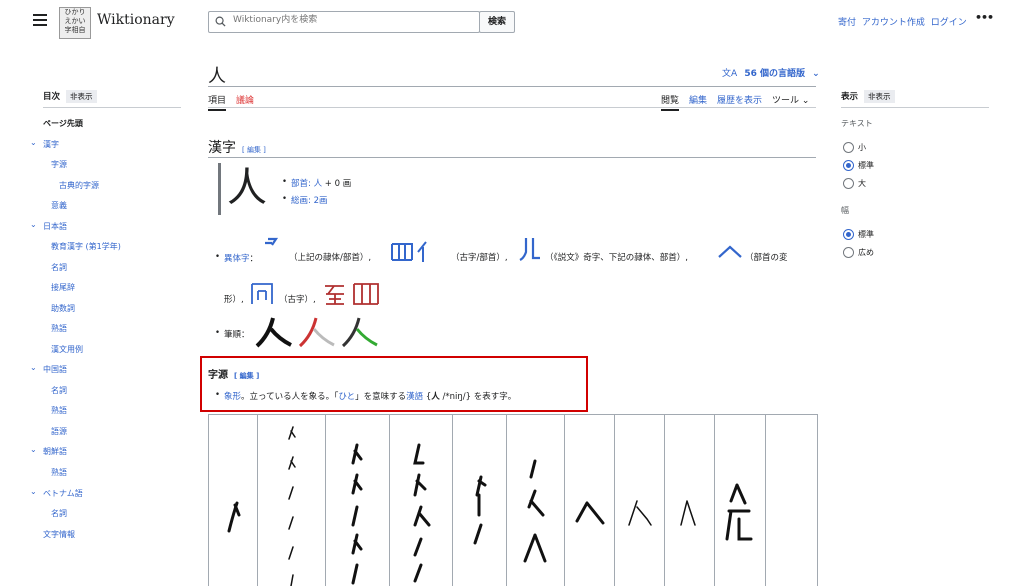 The height and width of the screenshot is (586, 1024). Describe the element at coordinates (245, 99) in the screenshot. I see `tab-talk: 議論` at that location.